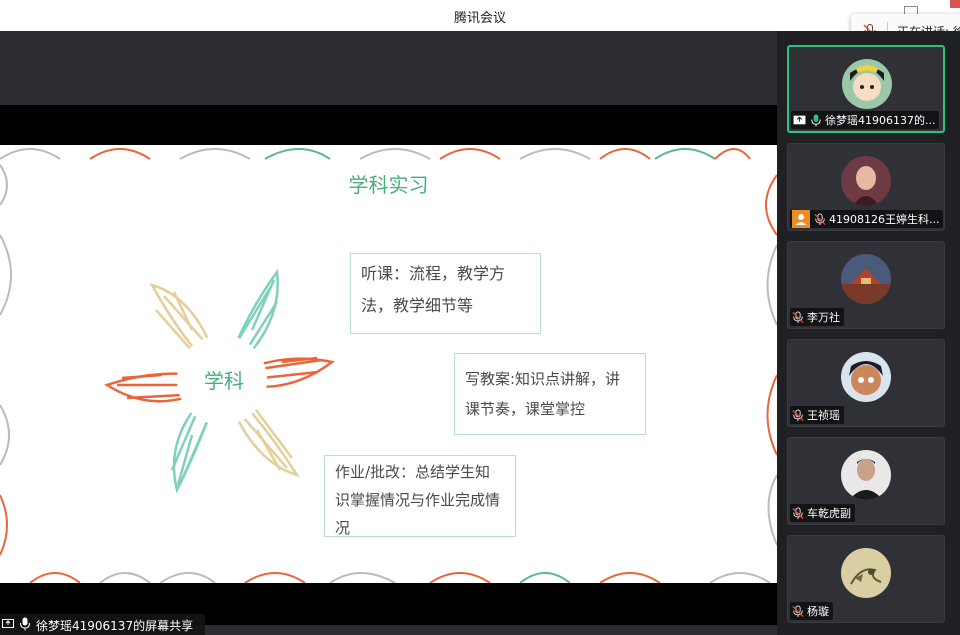 The width and height of the screenshot is (960, 635). What do you see at coordinates (823, 317) in the screenshot?
I see `participant-name: 李万社` at bounding box center [823, 317].